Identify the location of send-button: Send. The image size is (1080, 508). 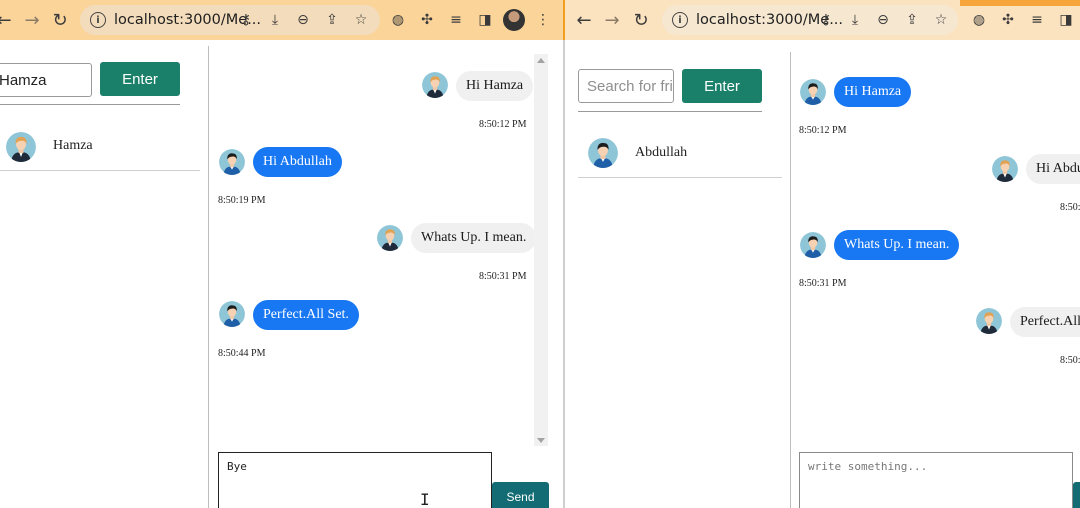
(520, 495).